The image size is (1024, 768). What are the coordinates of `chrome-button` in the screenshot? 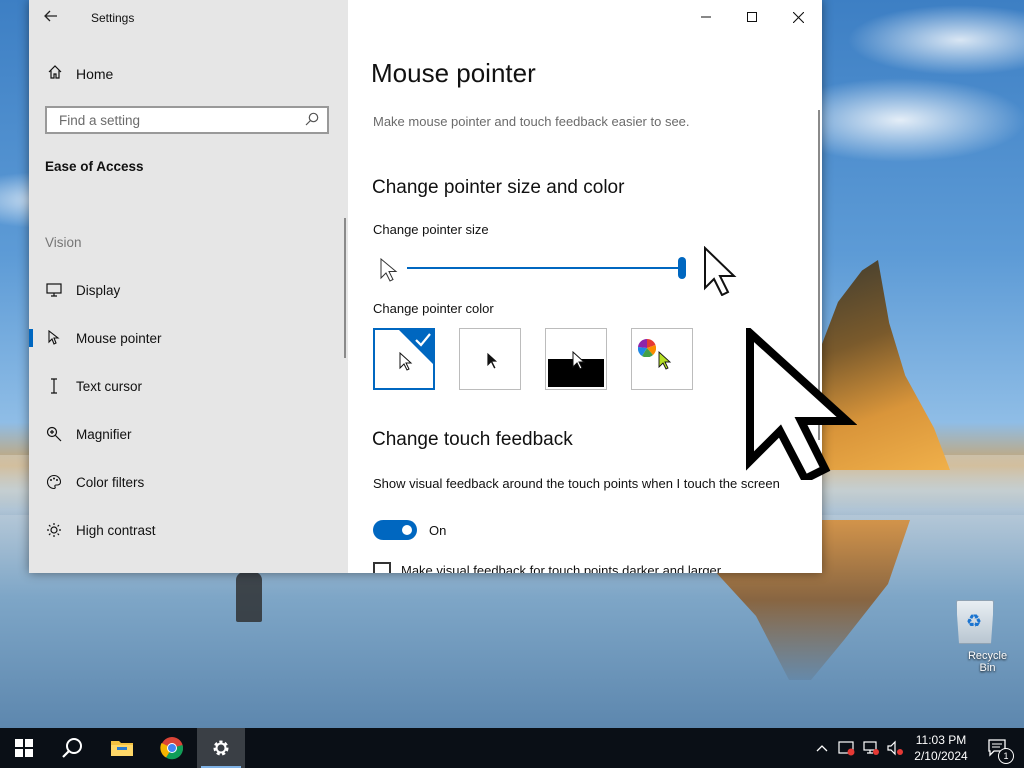 It's located at (172, 748).